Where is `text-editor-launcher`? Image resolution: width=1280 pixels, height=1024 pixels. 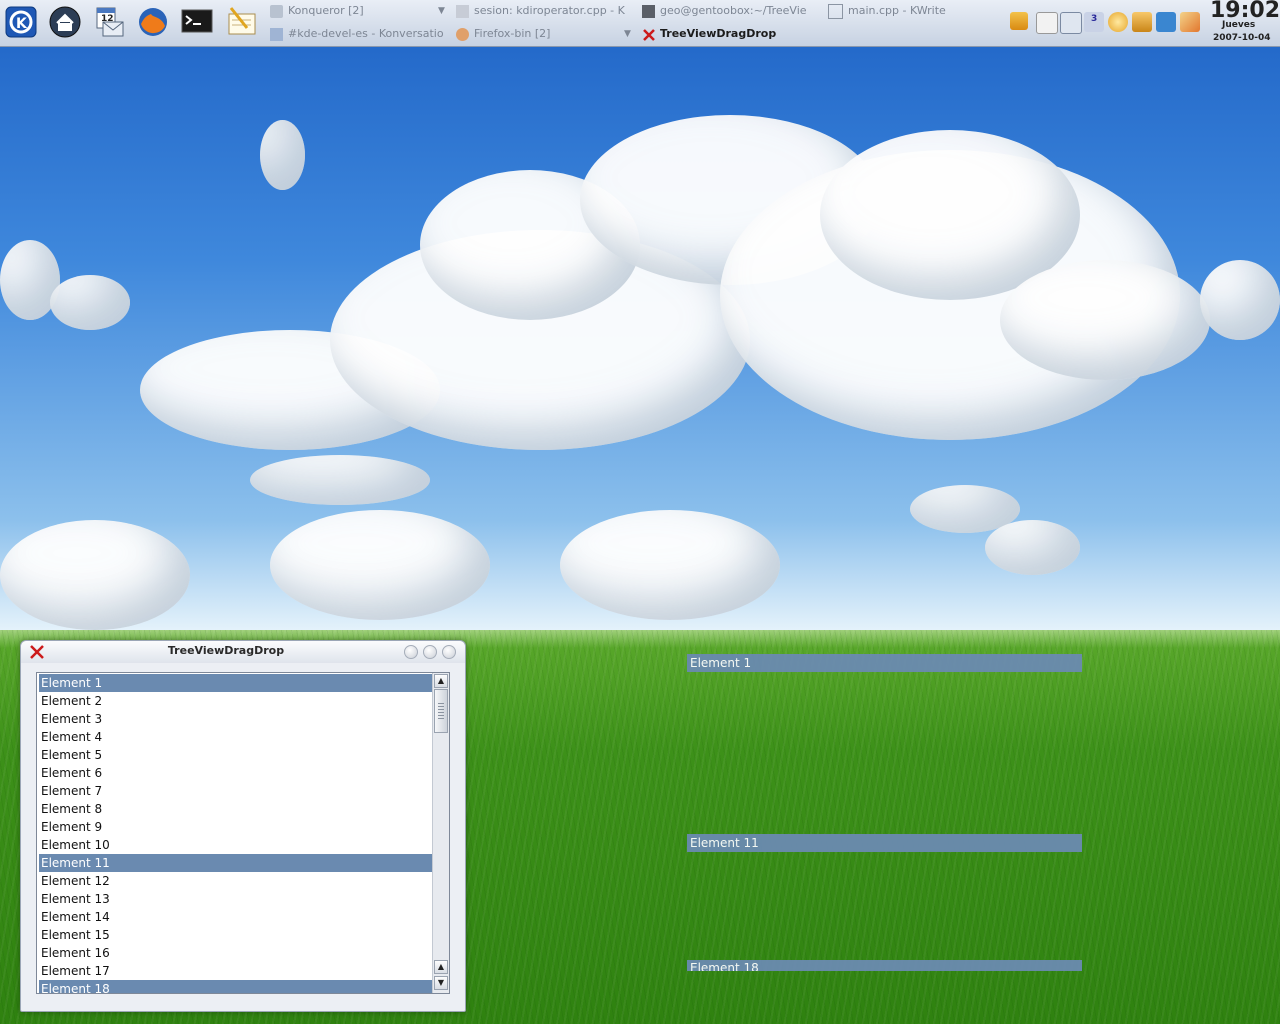 text-editor-launcher is located at coordinates (241, 22).